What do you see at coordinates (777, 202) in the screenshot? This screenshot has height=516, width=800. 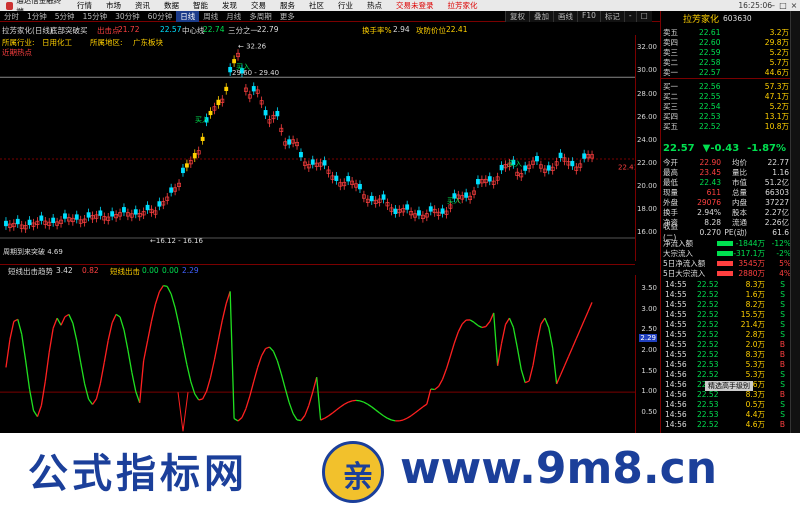 I see `stat-value: 37227` at bounding box center [777, 202].